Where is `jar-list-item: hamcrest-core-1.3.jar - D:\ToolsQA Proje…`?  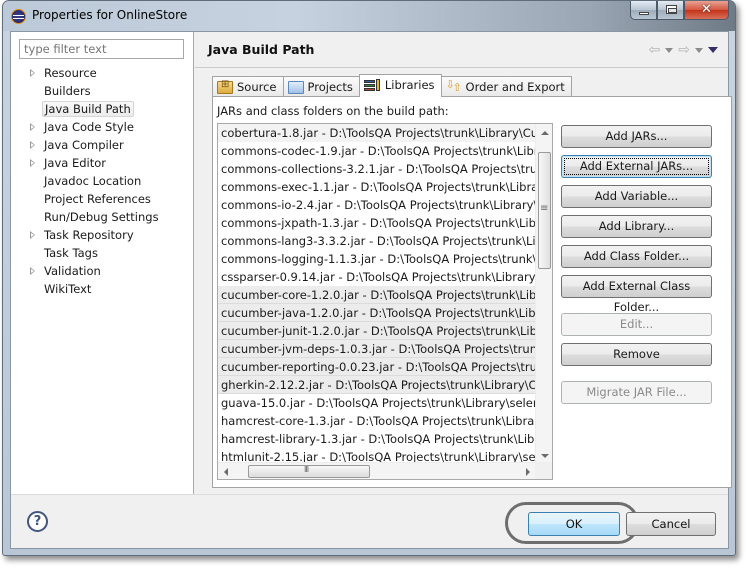 jar-list-item: hamcrest-core-1.3.jar - D:\ToolsQA Proje… is located at coordinates (377, 421).